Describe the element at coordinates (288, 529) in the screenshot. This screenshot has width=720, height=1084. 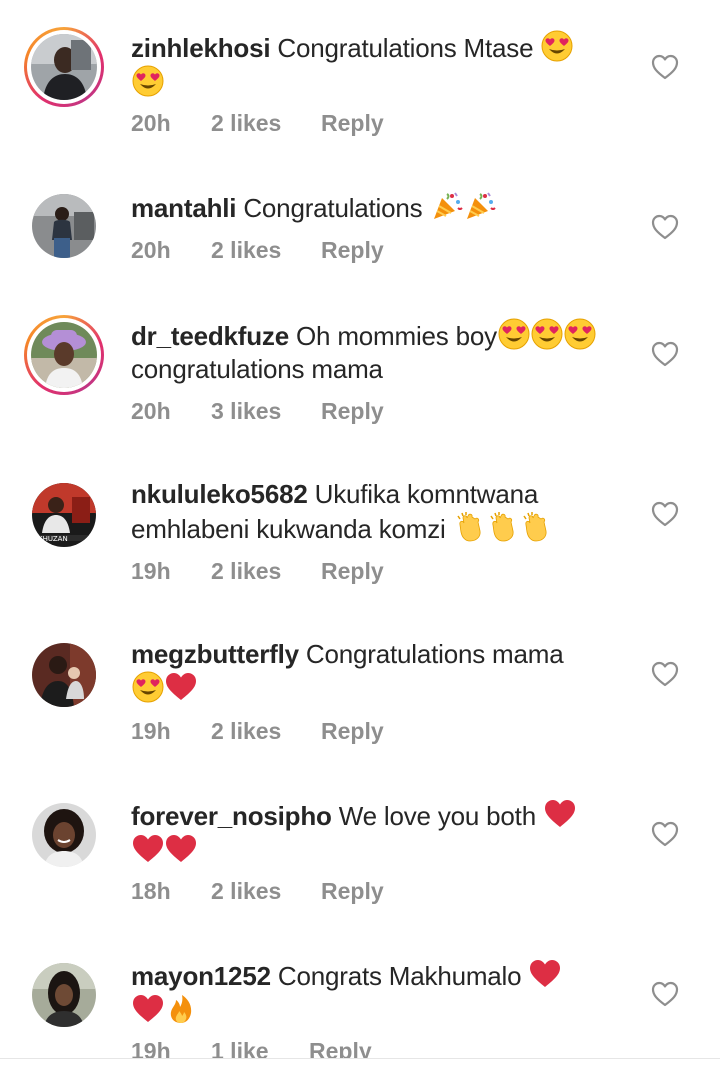
I see `comment-body-line2: emhlabeni kukwanda komzi` at that location.